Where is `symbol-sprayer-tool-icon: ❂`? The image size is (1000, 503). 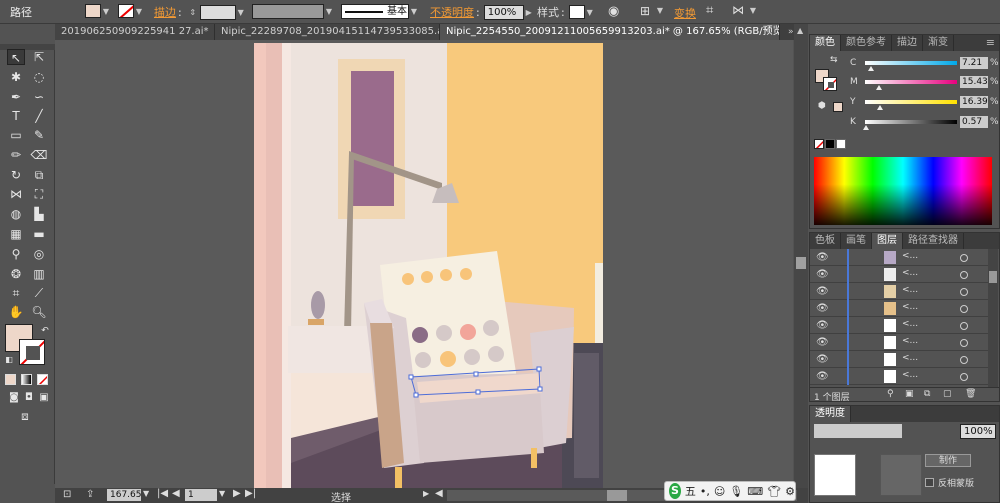 symbol-sprayer-tool-icon: ❂ is located at coordinates (16, 274).